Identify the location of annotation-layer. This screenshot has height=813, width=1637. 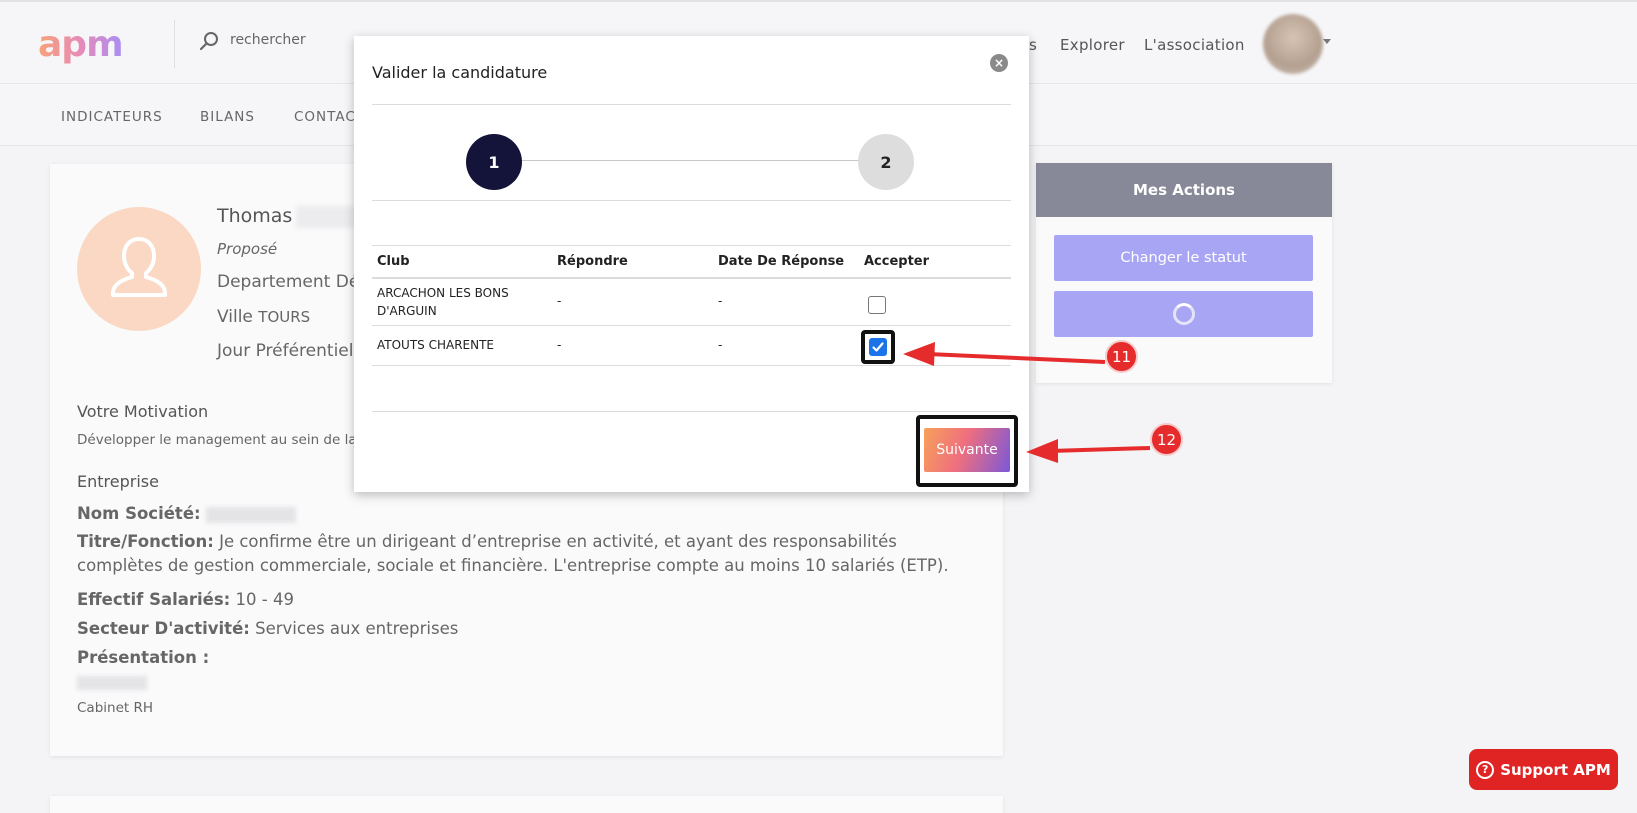
(1027, 402).